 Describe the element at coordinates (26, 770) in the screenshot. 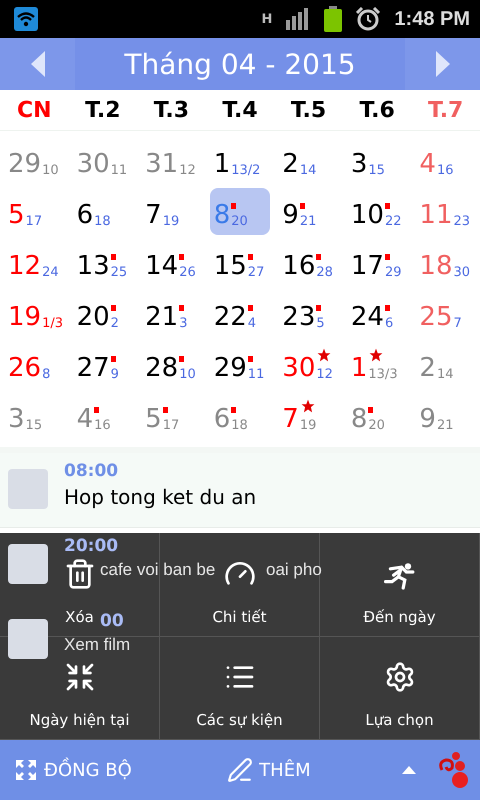

I see `sync-icon` at that location.